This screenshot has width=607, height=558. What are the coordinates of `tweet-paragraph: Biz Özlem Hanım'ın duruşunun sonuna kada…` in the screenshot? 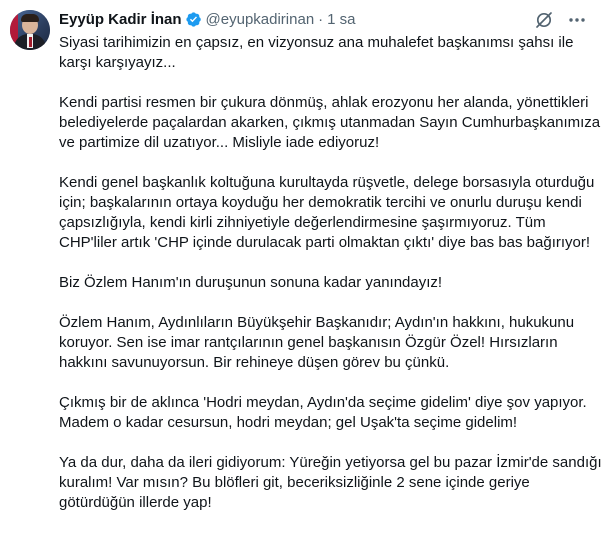 It's located at (251, 282).